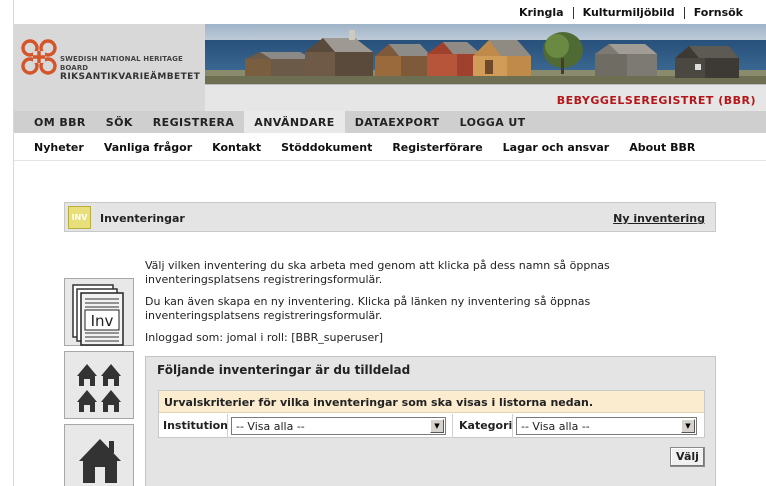  What do you see at coordinates (236, 147) in the screenshot?
I see `subnav-kontakt: Kontakt` at bounding box center [236, 147].